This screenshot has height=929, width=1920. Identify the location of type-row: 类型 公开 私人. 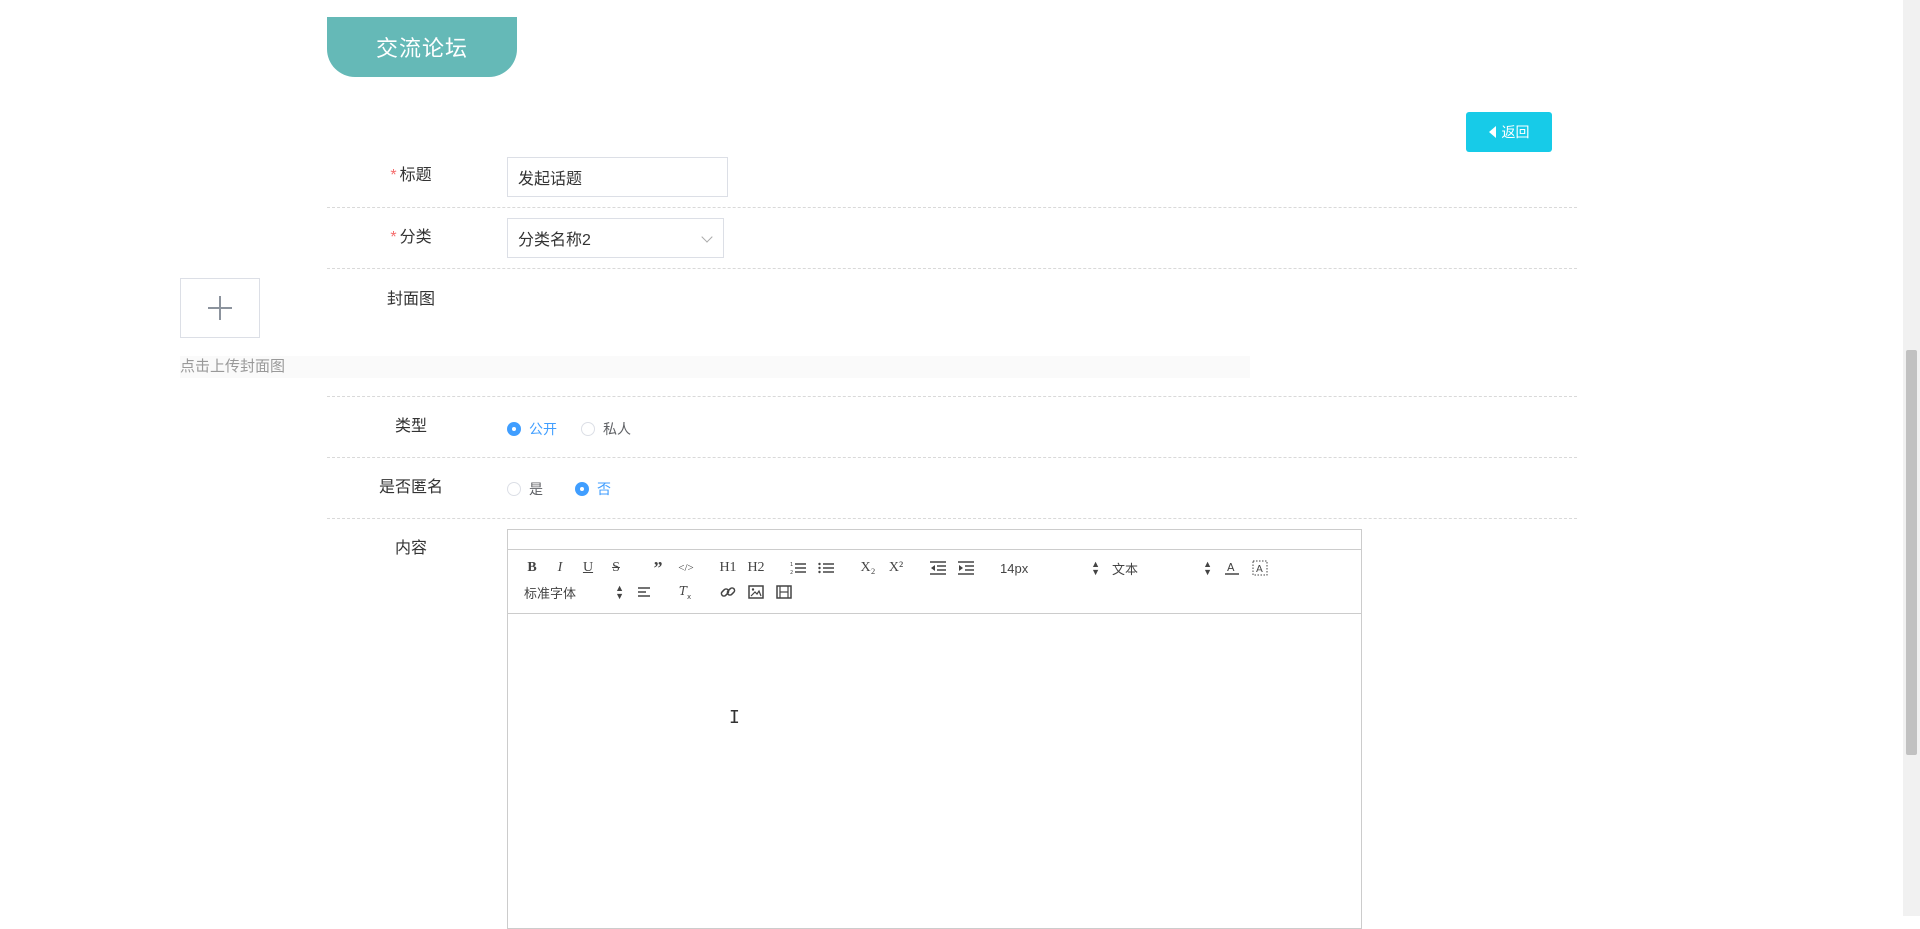
(952, 427).